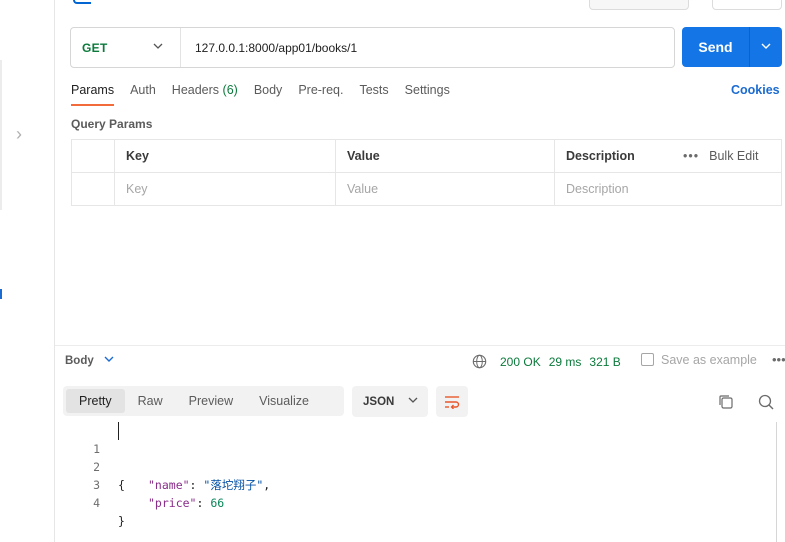  I want to click on table-row: Key Value Description, so click(426, 189).